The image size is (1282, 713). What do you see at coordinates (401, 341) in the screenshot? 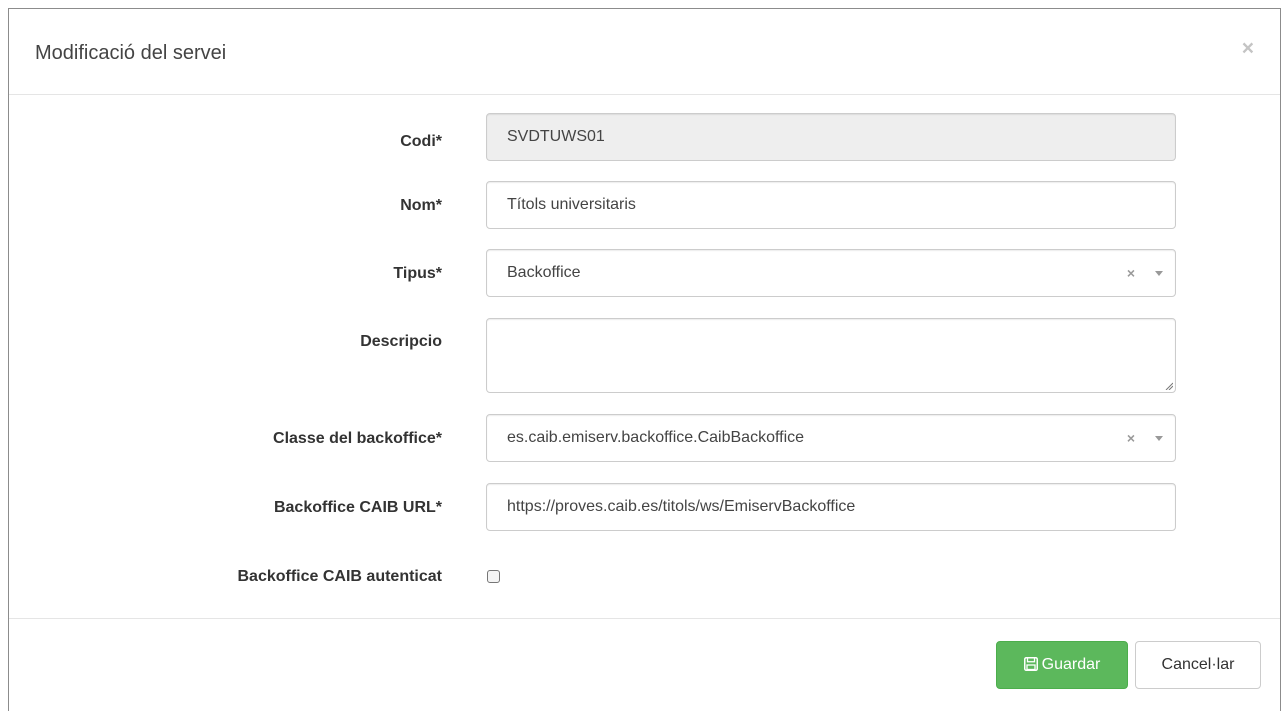
I see `descripcio-label: Descripcio` at bounding box center [401, 341].